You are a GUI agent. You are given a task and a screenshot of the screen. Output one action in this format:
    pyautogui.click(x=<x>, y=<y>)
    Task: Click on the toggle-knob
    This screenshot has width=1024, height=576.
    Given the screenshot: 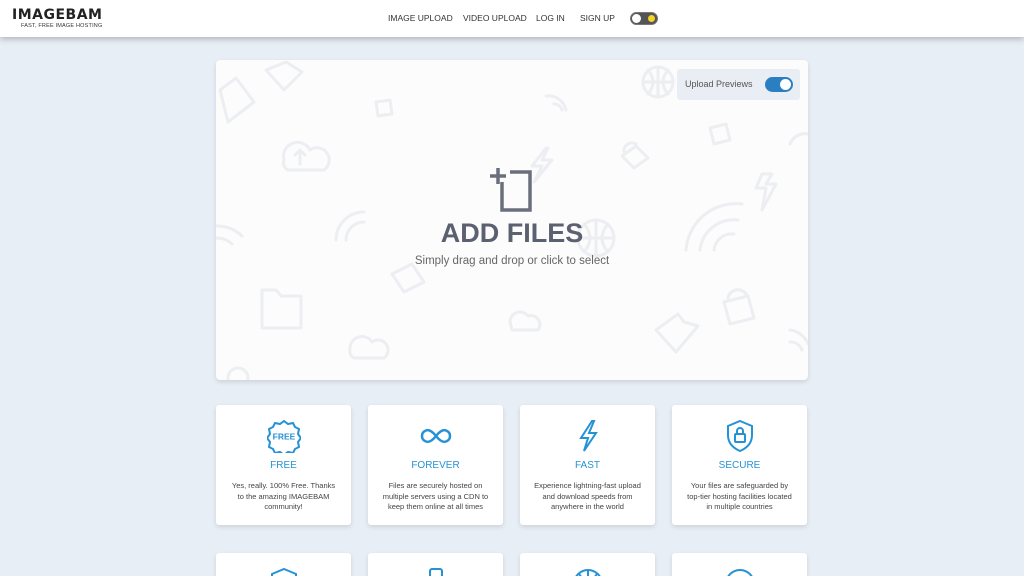 What is the action you would take?
    pyautogui.click(x=785, y=84)
    